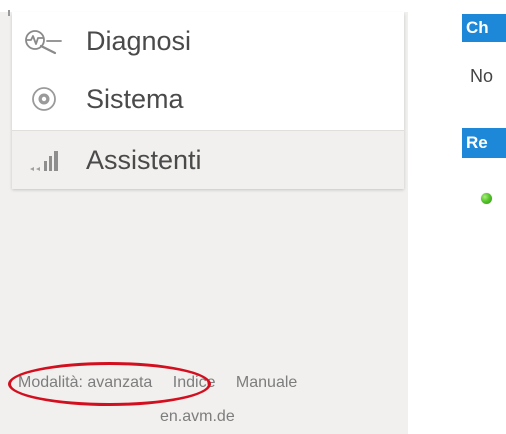 The width and height of the screenshot is (506, 434). I want to click on sidebar-item-label: Diagnosi, so click(139, 40).